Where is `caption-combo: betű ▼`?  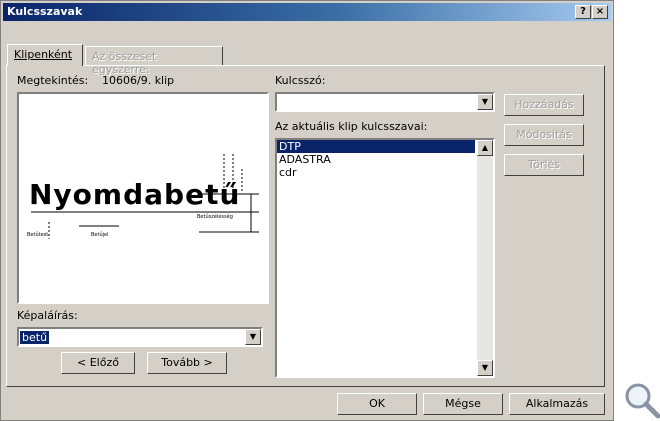 caption-combo: betű ▼ is located at coordinates (140, 337).